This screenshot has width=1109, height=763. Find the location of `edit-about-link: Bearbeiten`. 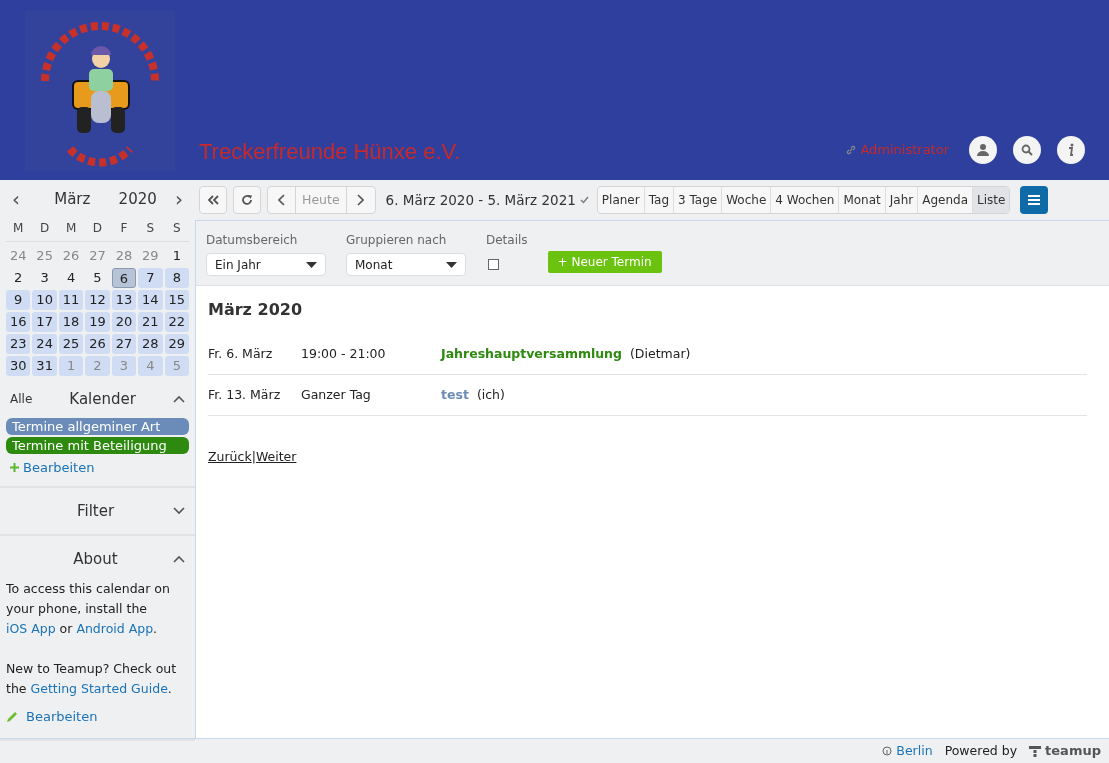

edit-about-link: Bearbeiten is located at coordinates (97, 716).